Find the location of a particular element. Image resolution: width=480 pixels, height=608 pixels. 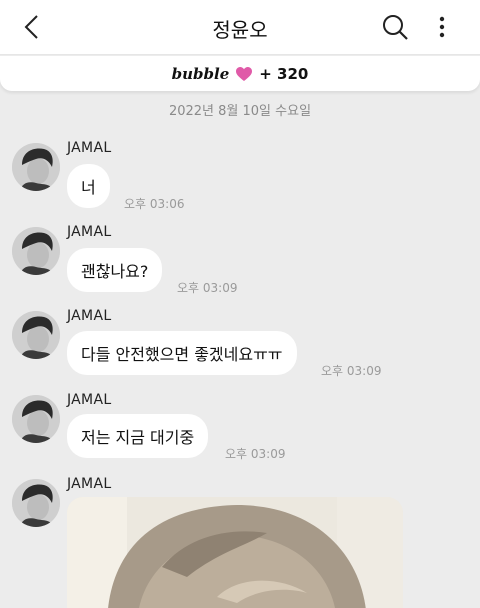

more-vertical-icon is located at coordinates (442, 27).